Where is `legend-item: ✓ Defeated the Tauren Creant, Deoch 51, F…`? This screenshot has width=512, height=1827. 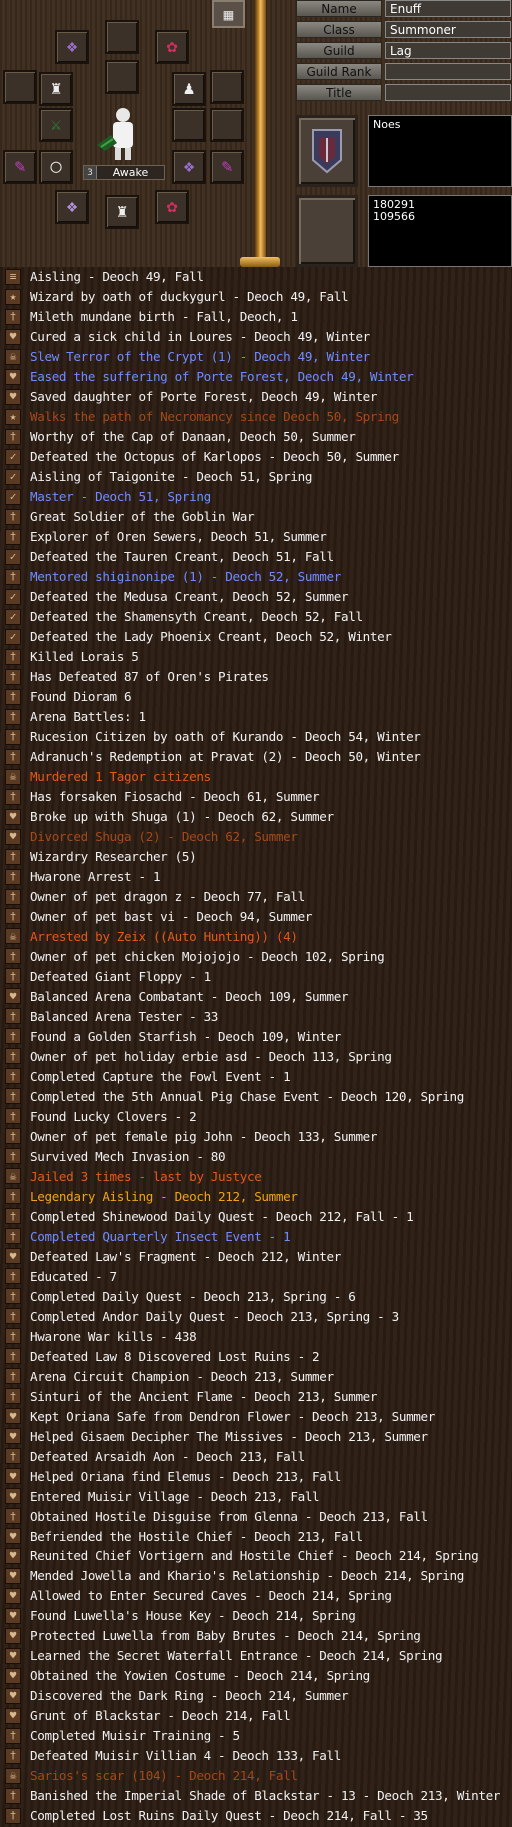
legend-item: ✓ Defeated the Tauren Creant, Deoch 51, F… is located at coordinates (256, 557).